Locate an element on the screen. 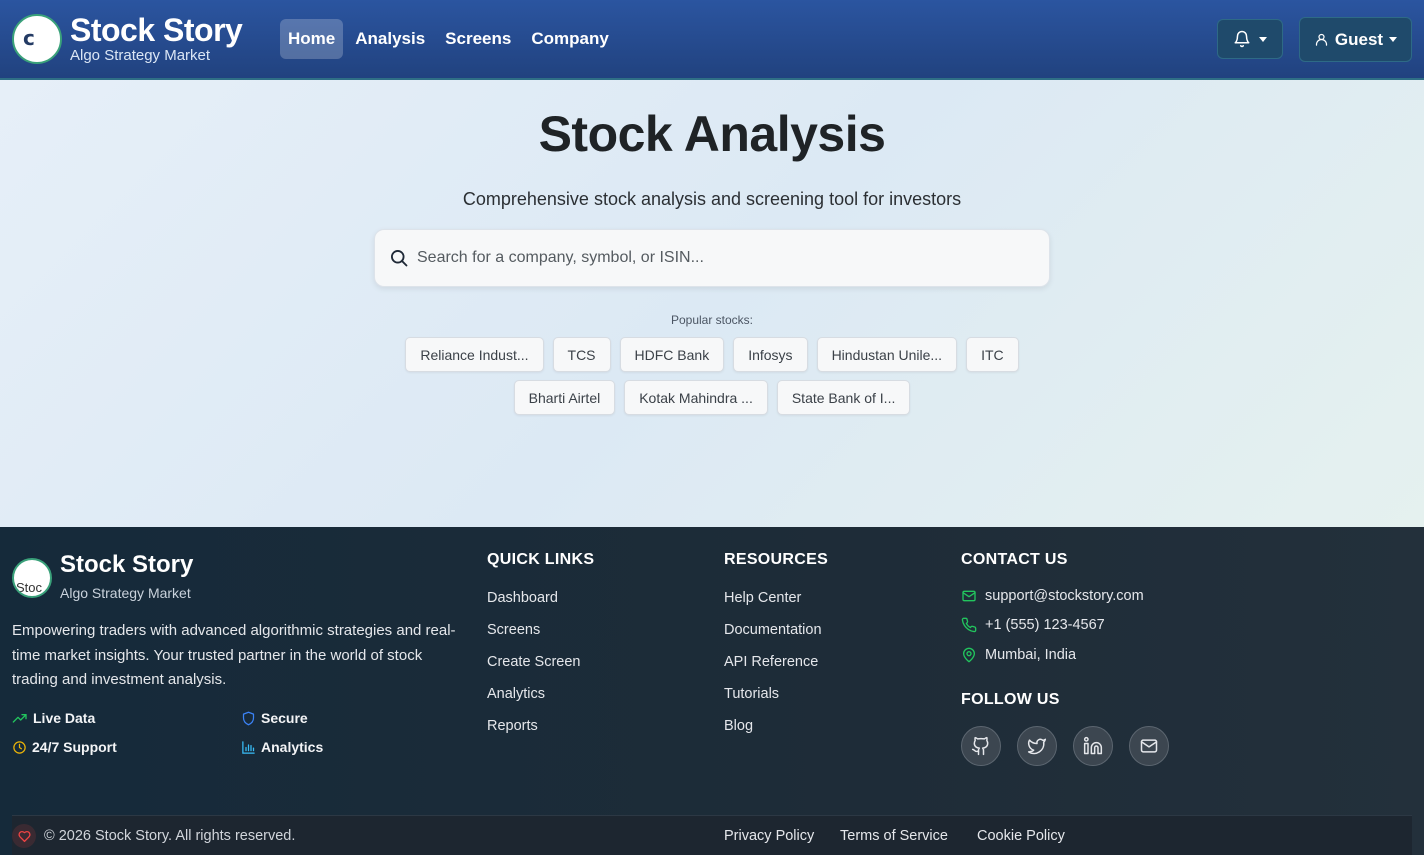  clock-icon is located at coordinates (19, 747).